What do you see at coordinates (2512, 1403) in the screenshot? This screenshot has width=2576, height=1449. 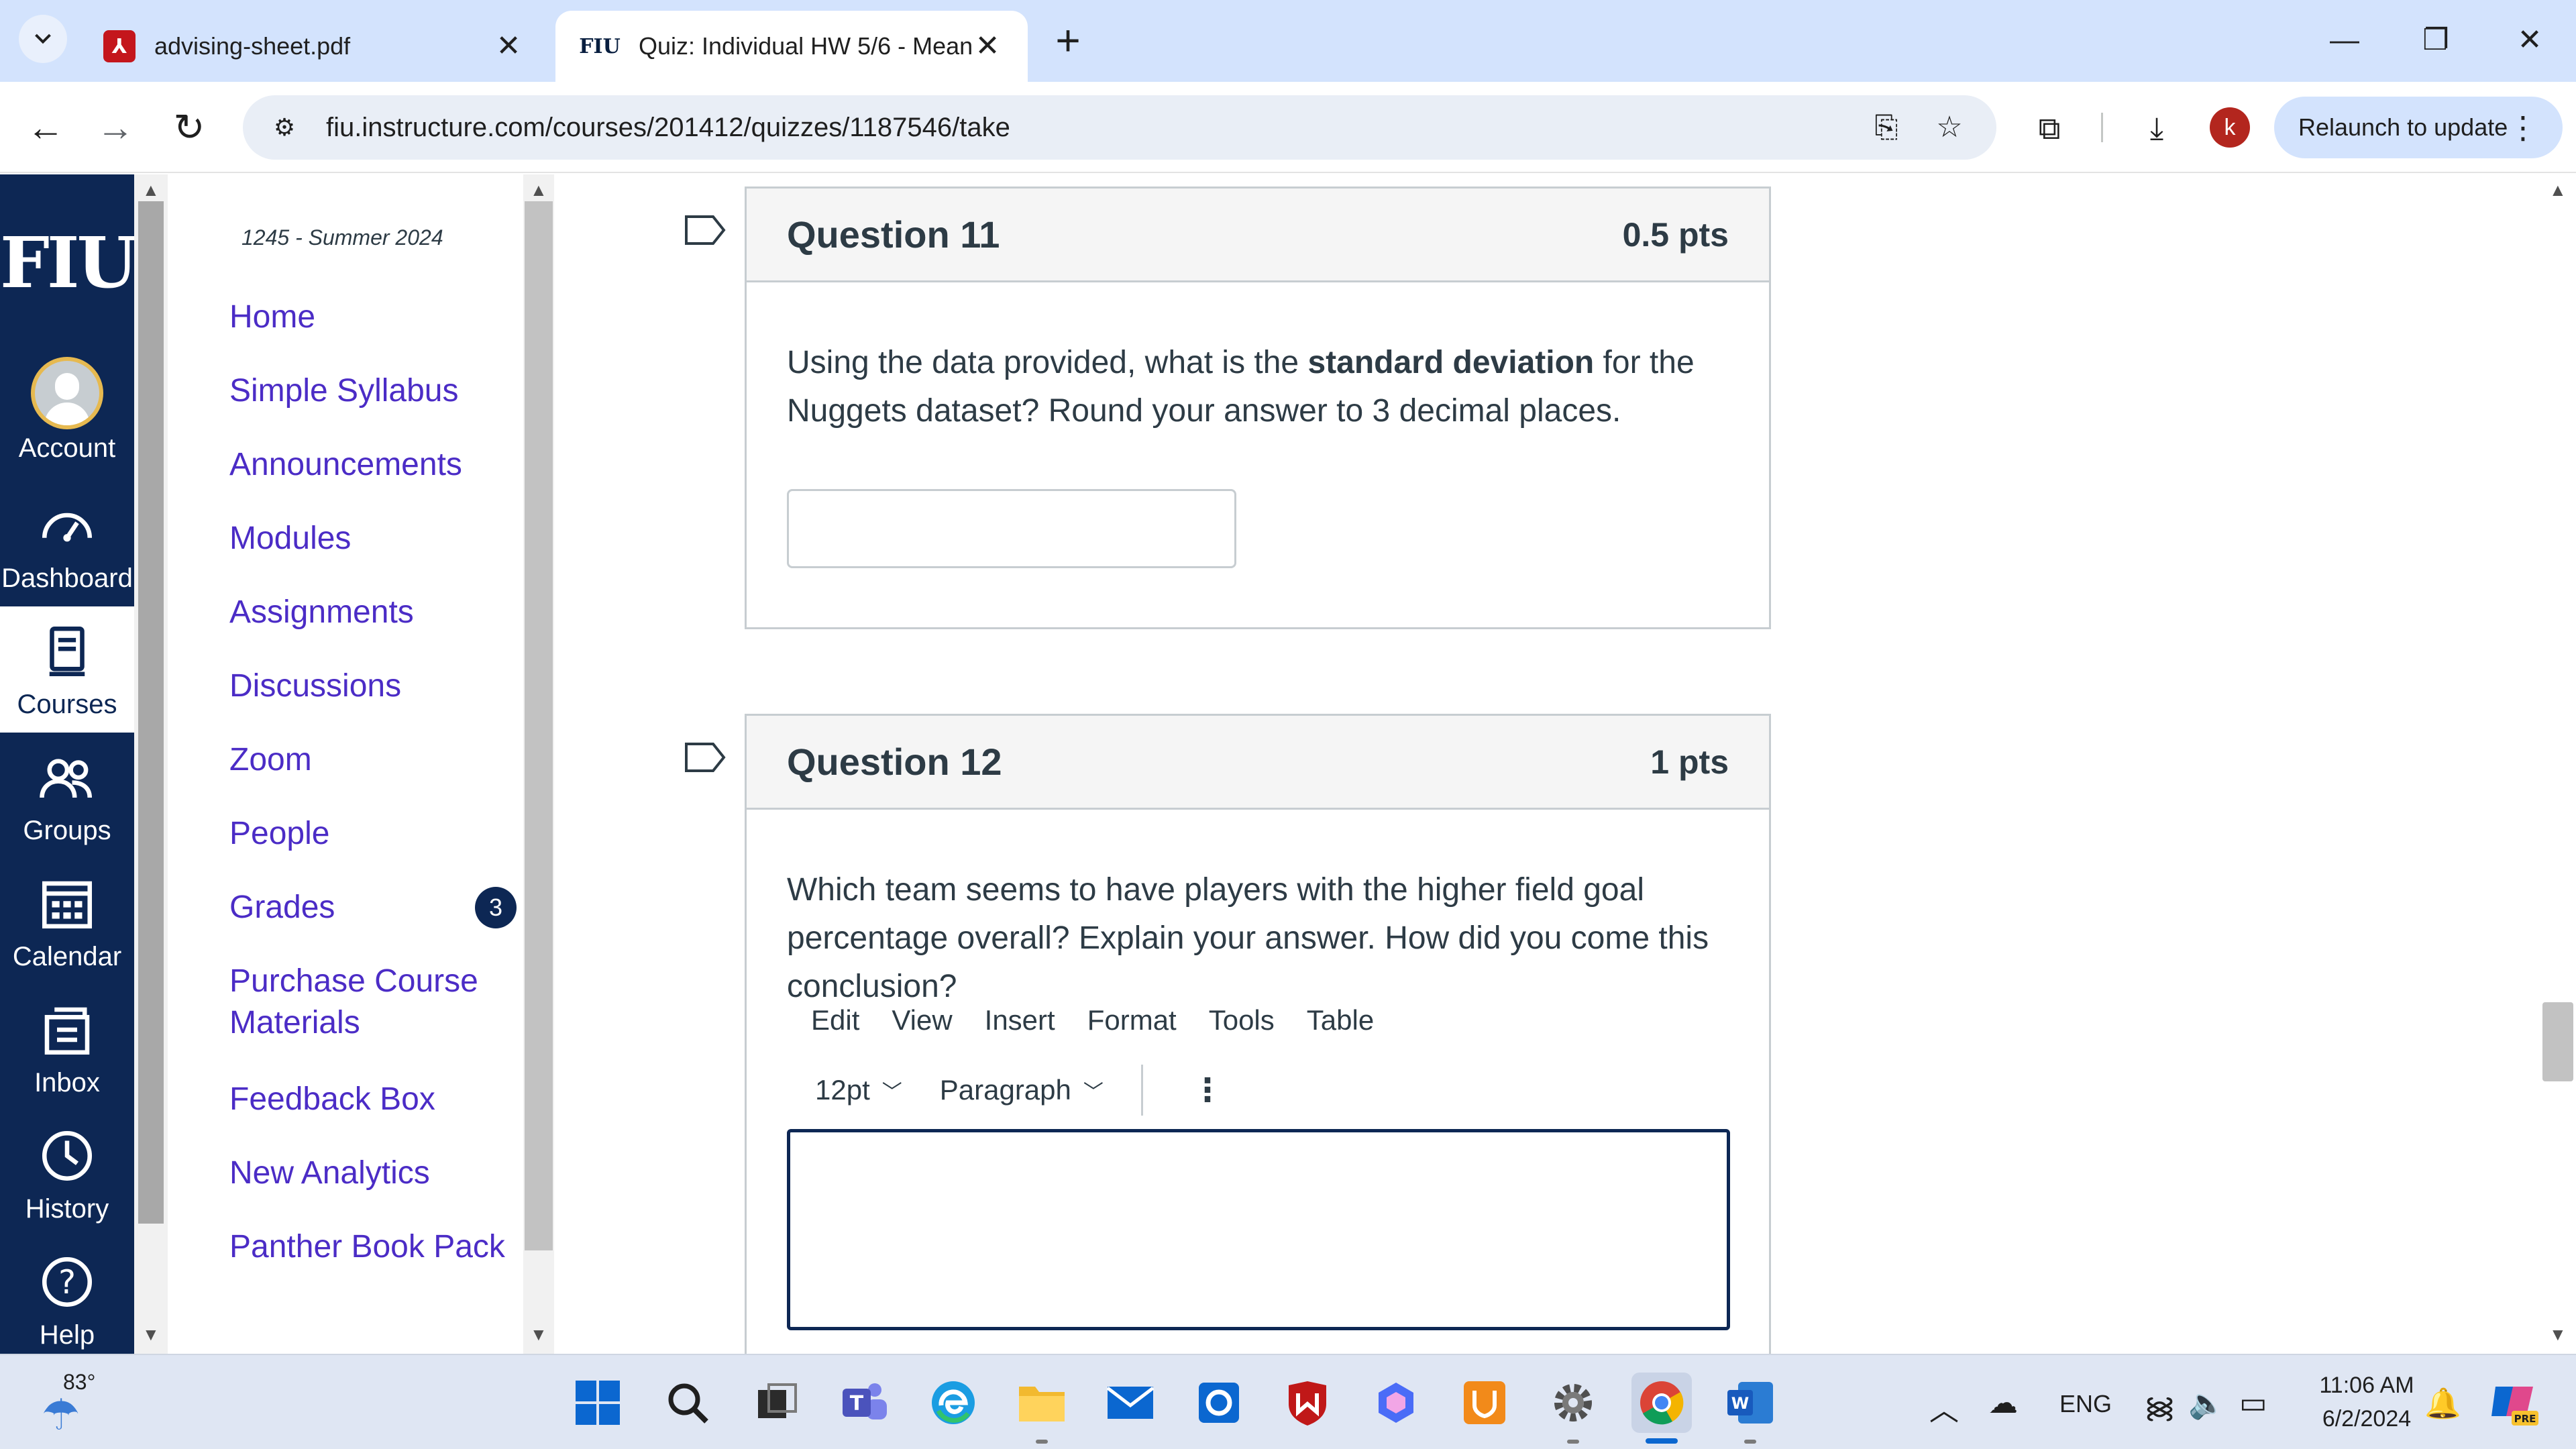 I see `copilot-icon: PRE` at bounding box center [2512, 1403].